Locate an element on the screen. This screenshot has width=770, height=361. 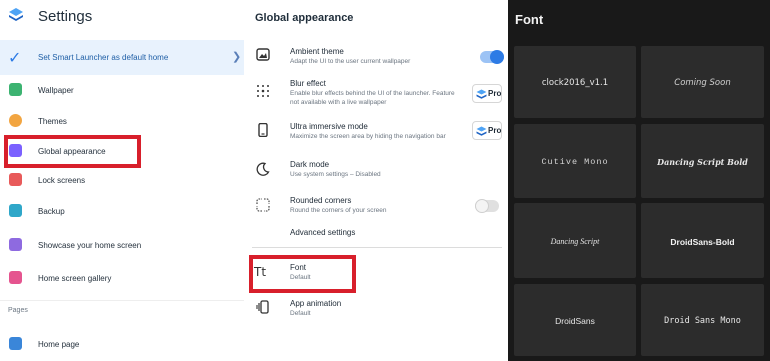
setting-app-animation: App animation Default is located at coordinates (376, 309).